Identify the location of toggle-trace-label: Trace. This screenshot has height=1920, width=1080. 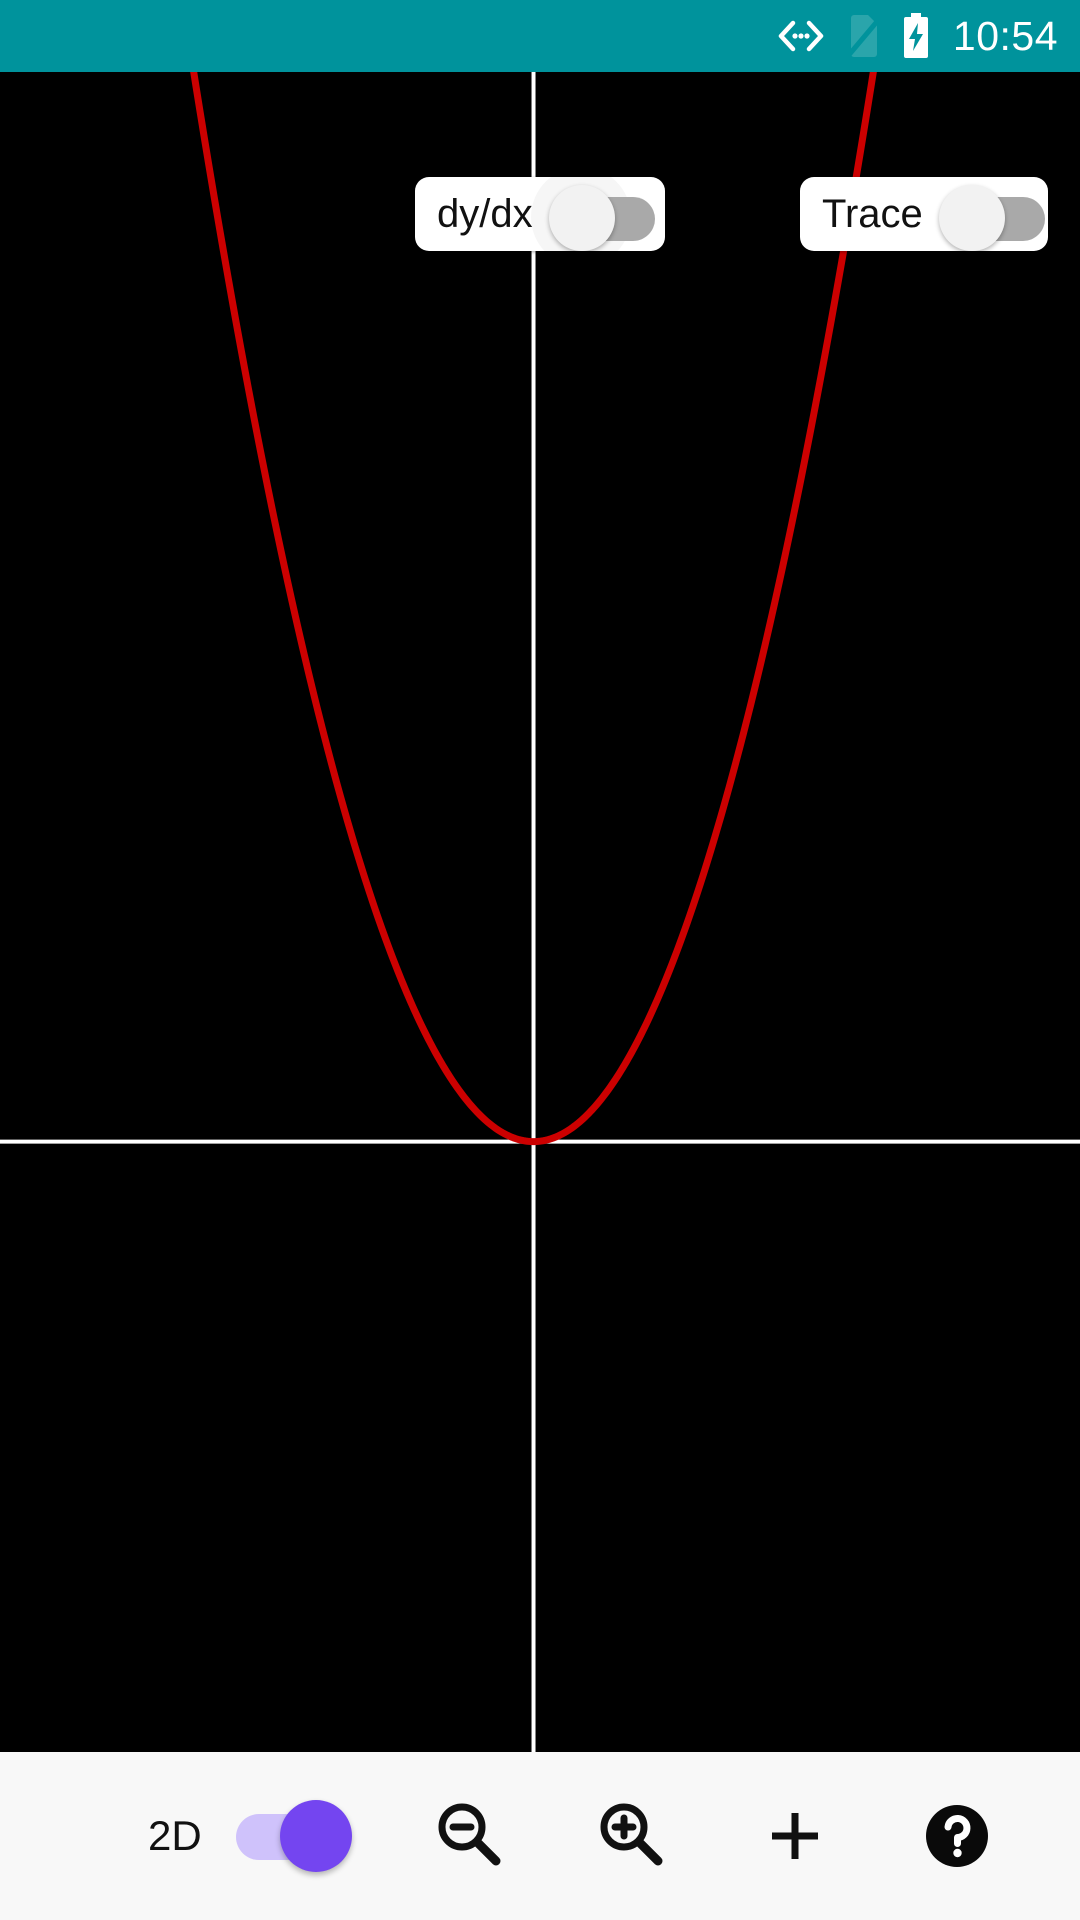
(872, 214).